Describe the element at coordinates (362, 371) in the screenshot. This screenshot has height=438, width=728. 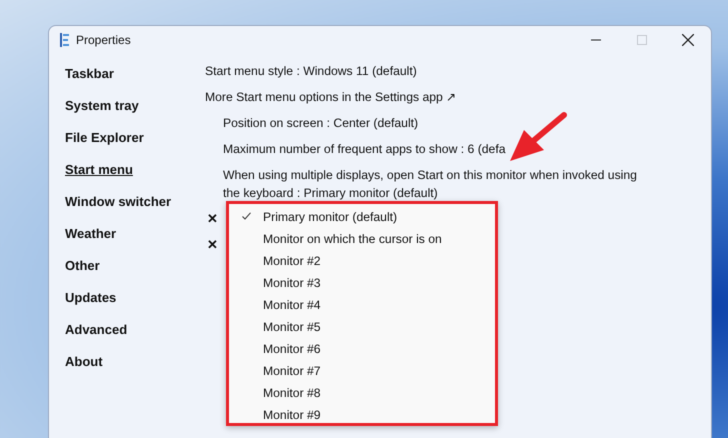
I see `menu-item: Monitor #7` at that location.